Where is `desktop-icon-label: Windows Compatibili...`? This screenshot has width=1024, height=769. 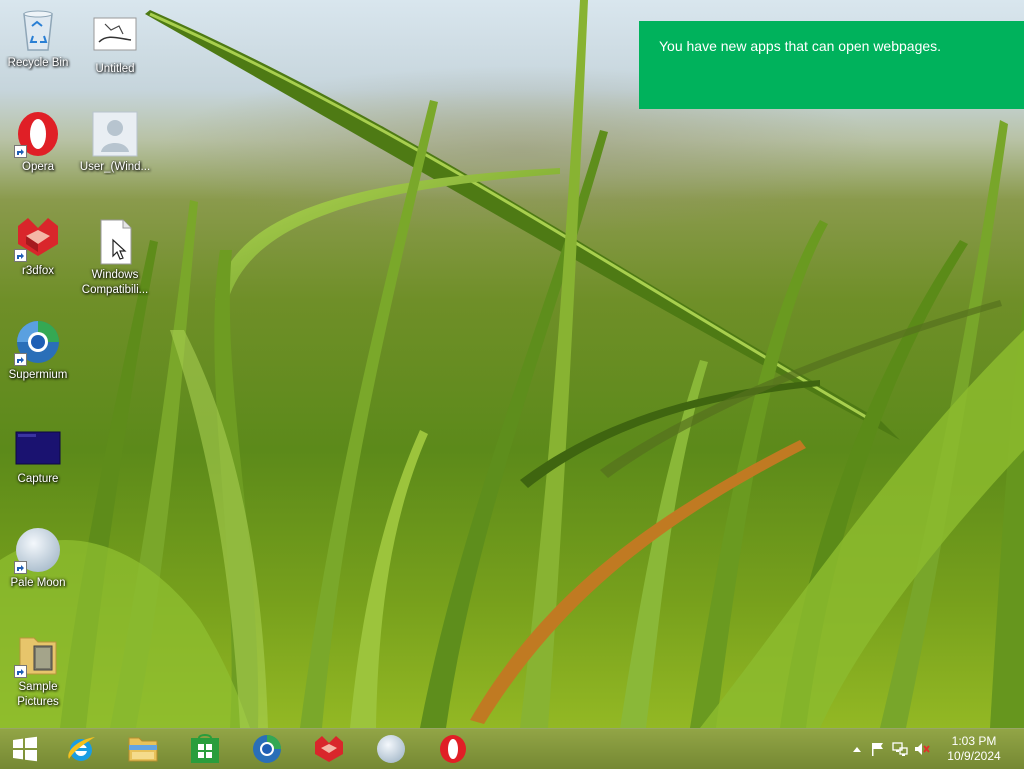
desktop-icon-label: Windows Compatibili... is located at coordinates (115, 282).